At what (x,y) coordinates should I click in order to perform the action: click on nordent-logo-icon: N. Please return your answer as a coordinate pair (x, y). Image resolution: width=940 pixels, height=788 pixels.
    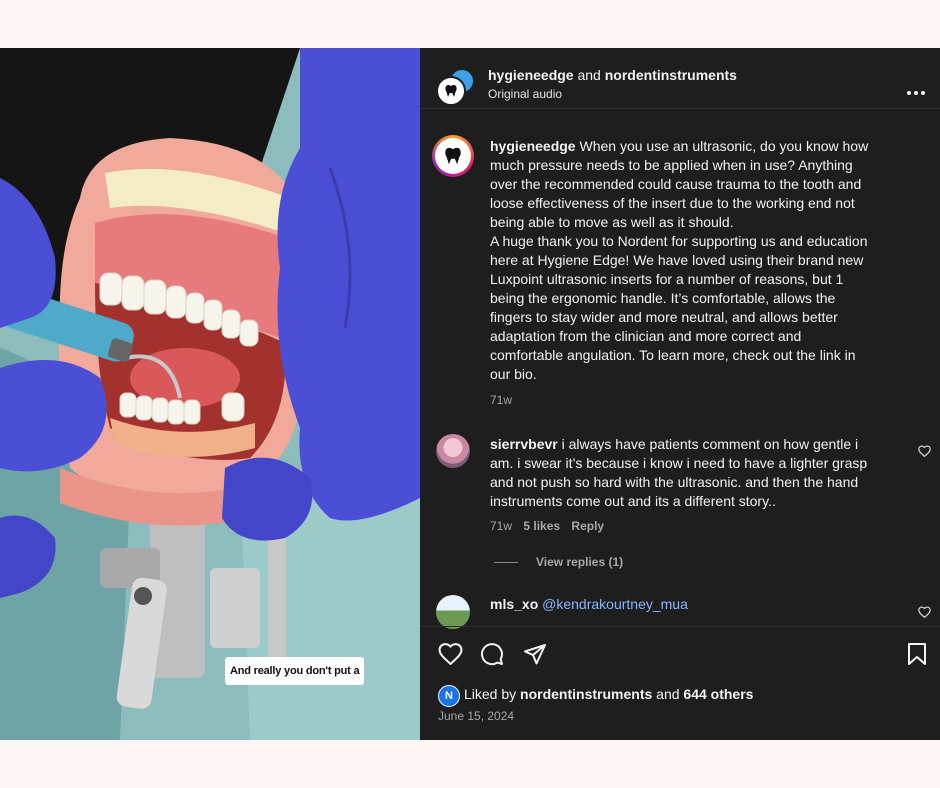
    Looking at the image, I should click on (449, 696).